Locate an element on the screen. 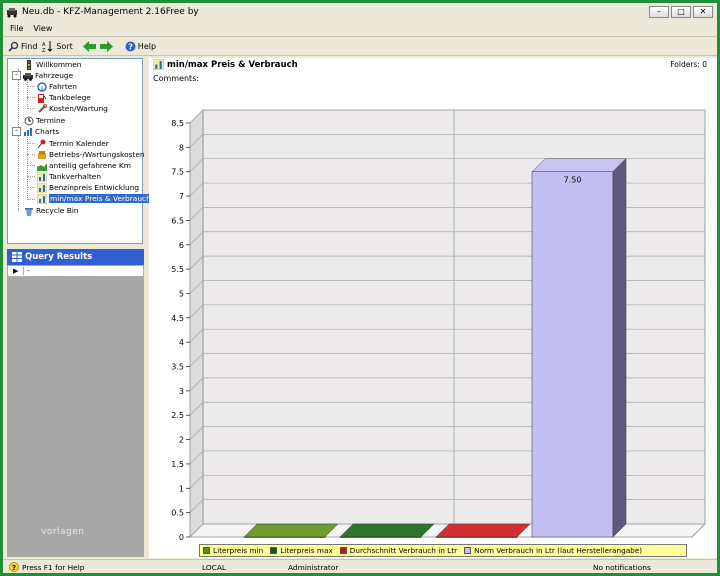 This screenshot has height=576, width=720. help-icon: ? is located at coordinates (14, 567).